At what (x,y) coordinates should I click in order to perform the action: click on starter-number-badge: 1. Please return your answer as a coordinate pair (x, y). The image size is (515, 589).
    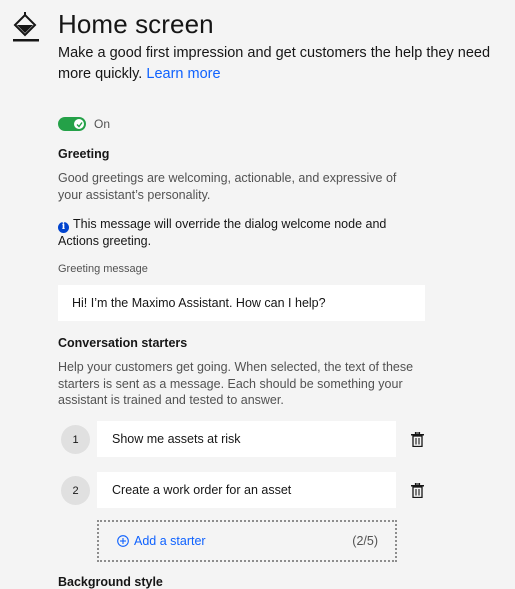
    Looking at the image, I should click on (75, 439).